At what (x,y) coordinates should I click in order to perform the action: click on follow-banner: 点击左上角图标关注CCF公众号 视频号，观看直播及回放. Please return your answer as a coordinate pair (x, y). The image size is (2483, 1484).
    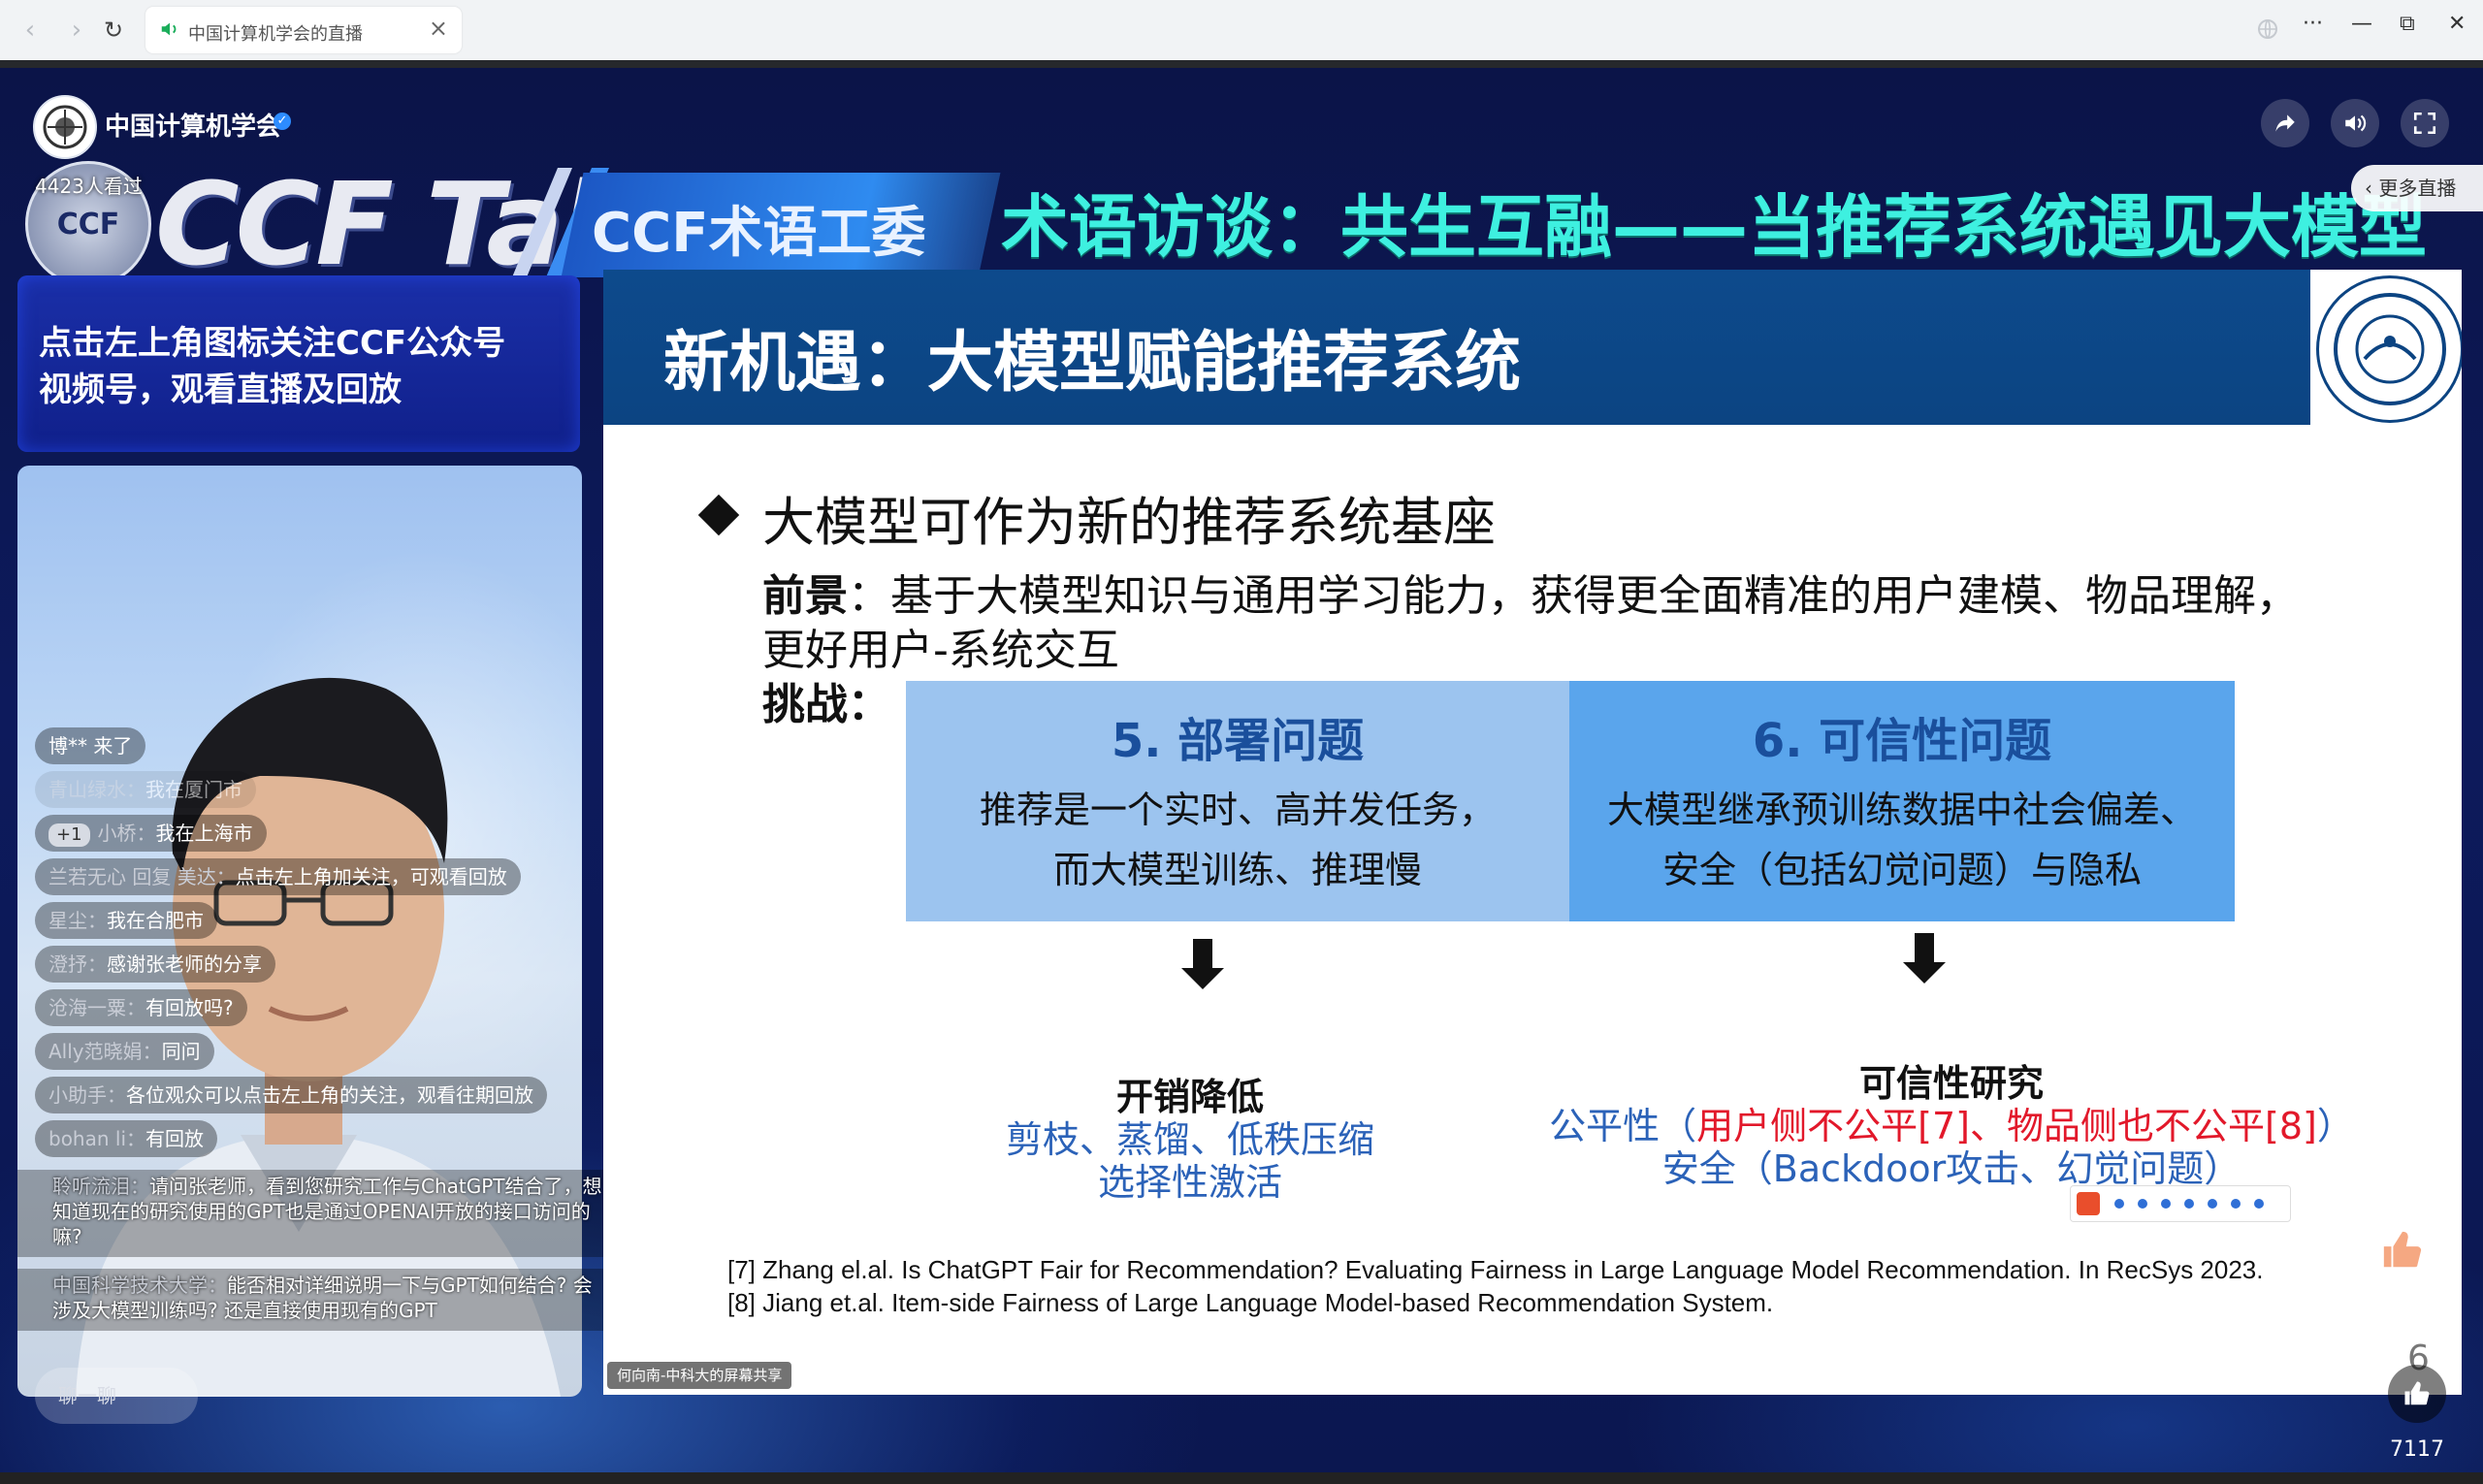
    Looking at the image, I should click on (298, 363).